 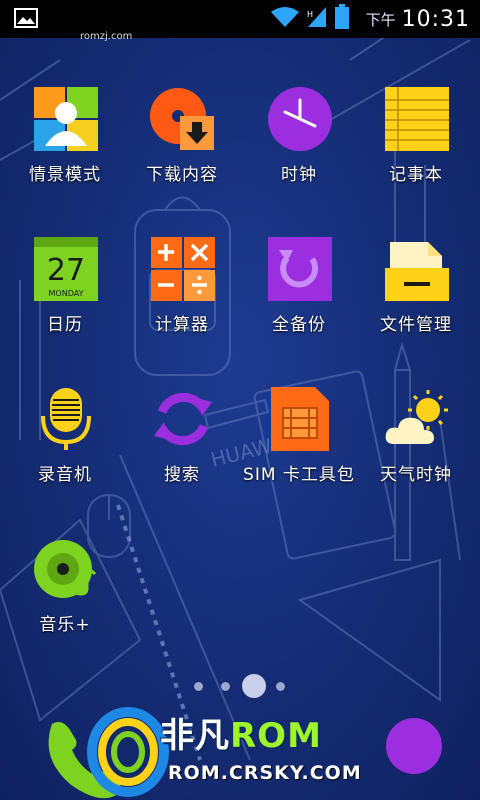 I want to click on app-clock: 时钟, so click(x=299, y=140).